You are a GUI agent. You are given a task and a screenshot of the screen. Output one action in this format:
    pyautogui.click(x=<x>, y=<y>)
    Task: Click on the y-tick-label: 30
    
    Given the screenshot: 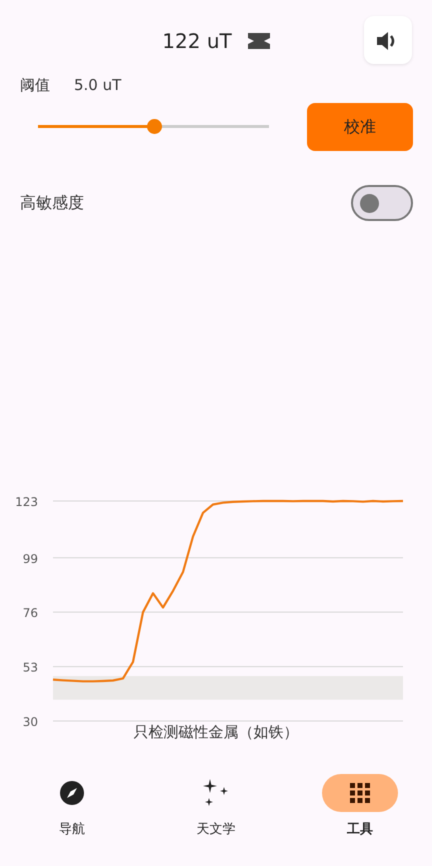 What is the action you would take?
    pyautogui.click(x=30, y=721)
    